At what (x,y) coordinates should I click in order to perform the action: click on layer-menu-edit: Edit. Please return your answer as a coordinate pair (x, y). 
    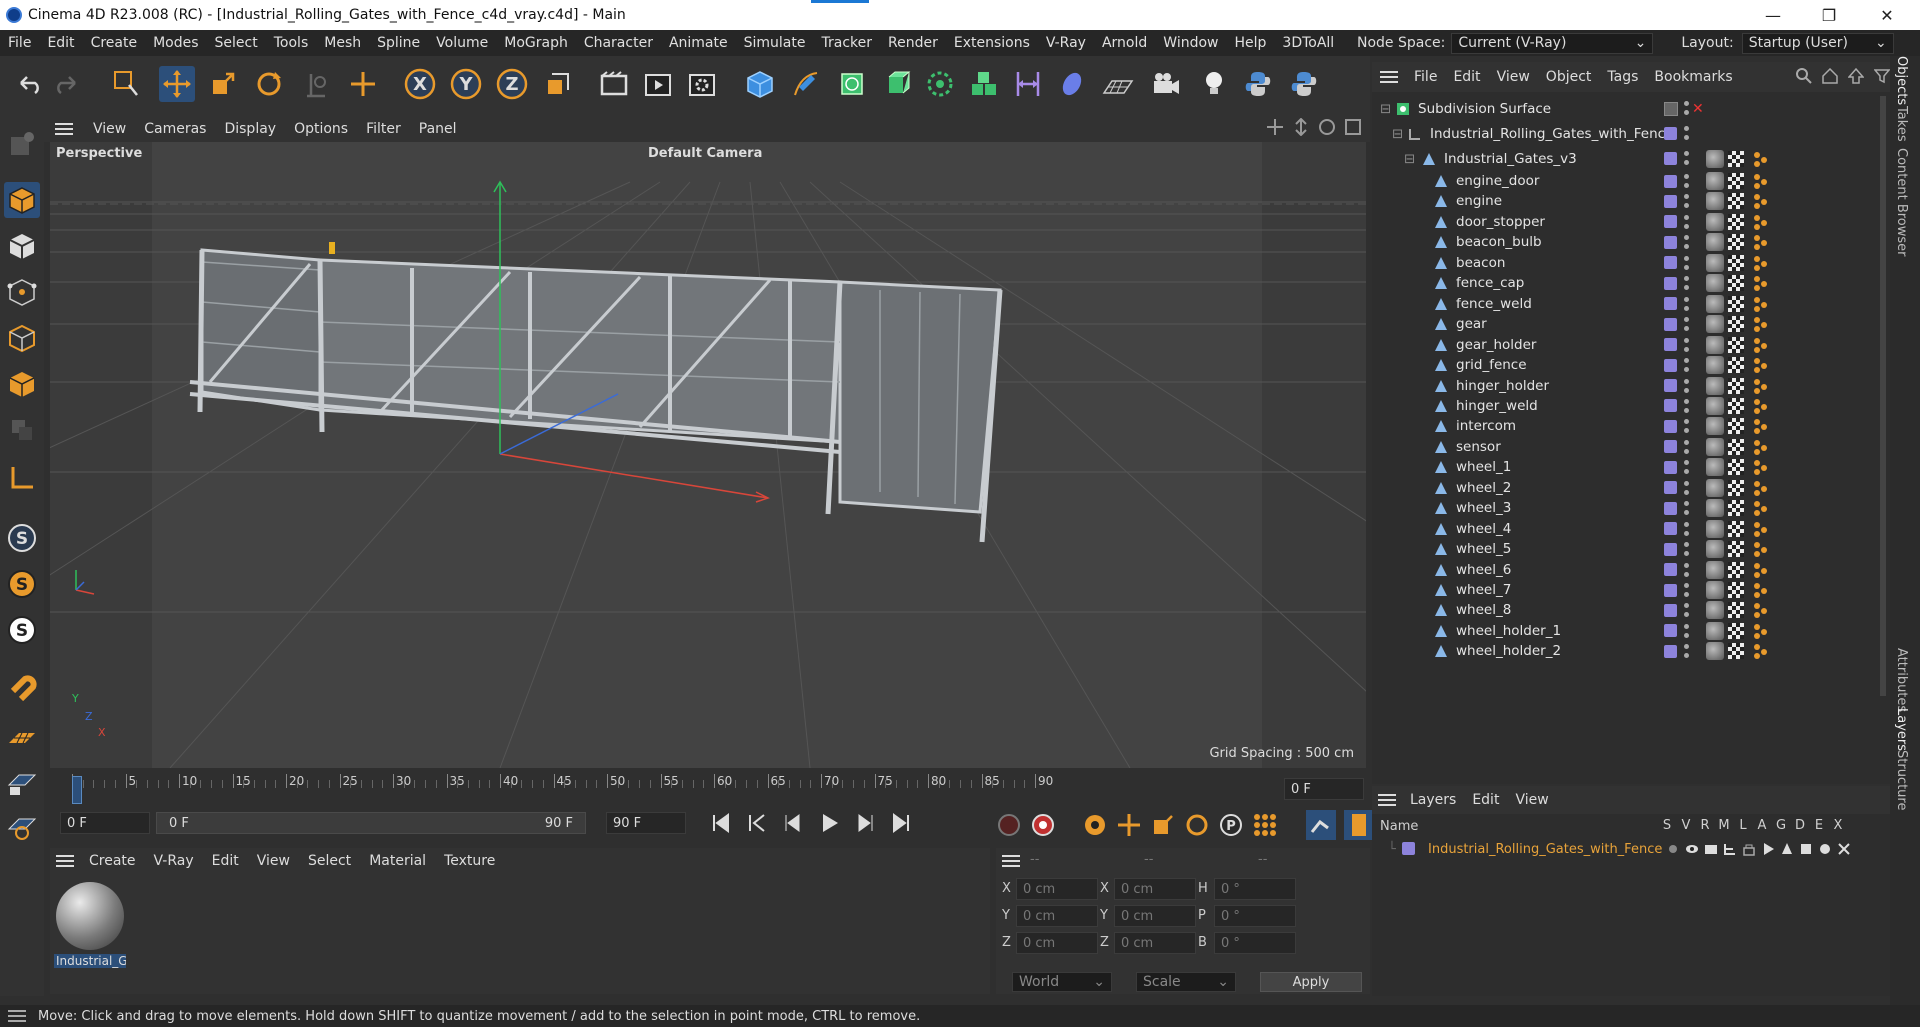
    Looking at the image, I should click on (1485, 800).